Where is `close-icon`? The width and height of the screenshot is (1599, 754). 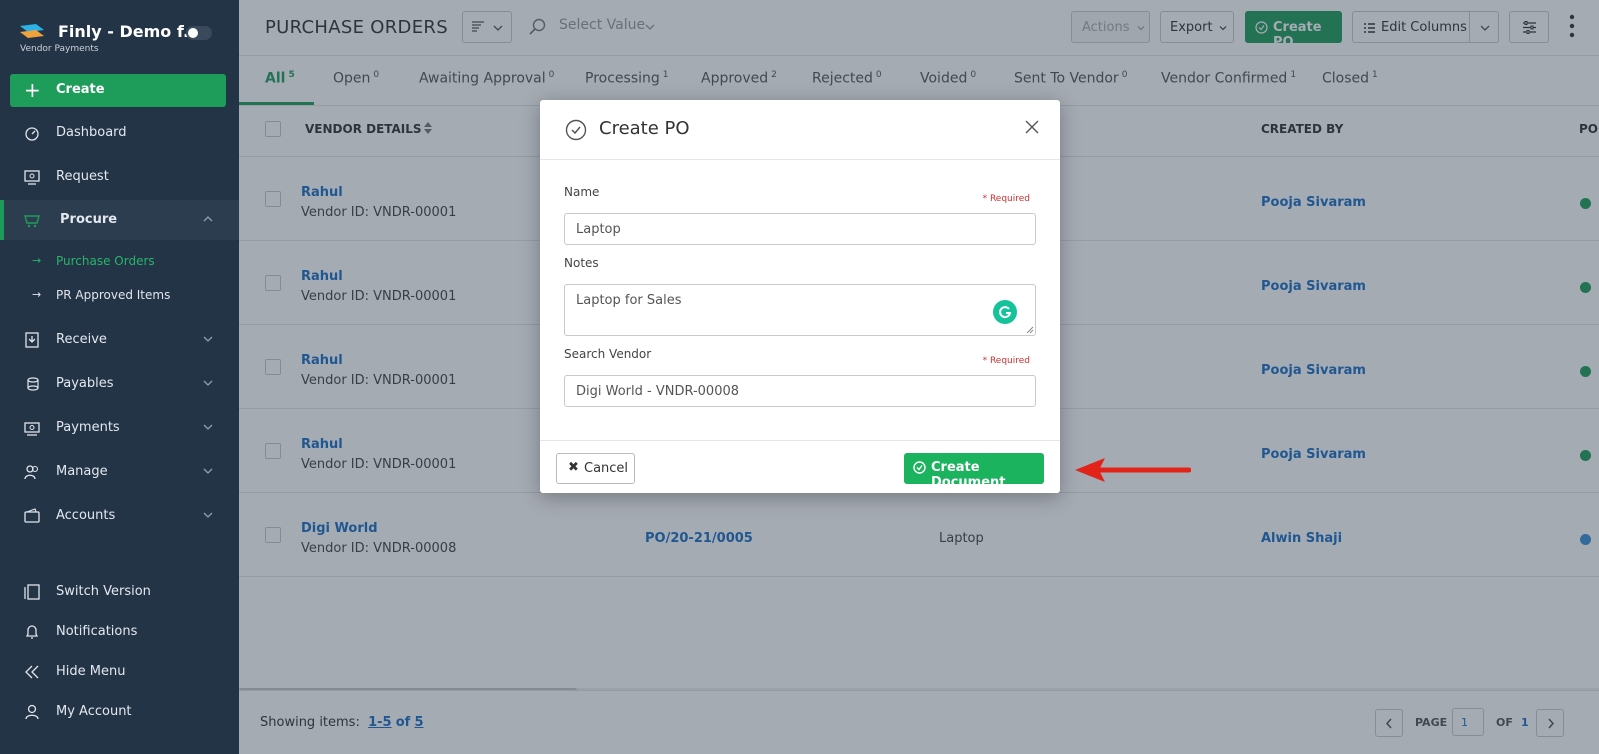 close-icon is located at coordinates (1032, 127).